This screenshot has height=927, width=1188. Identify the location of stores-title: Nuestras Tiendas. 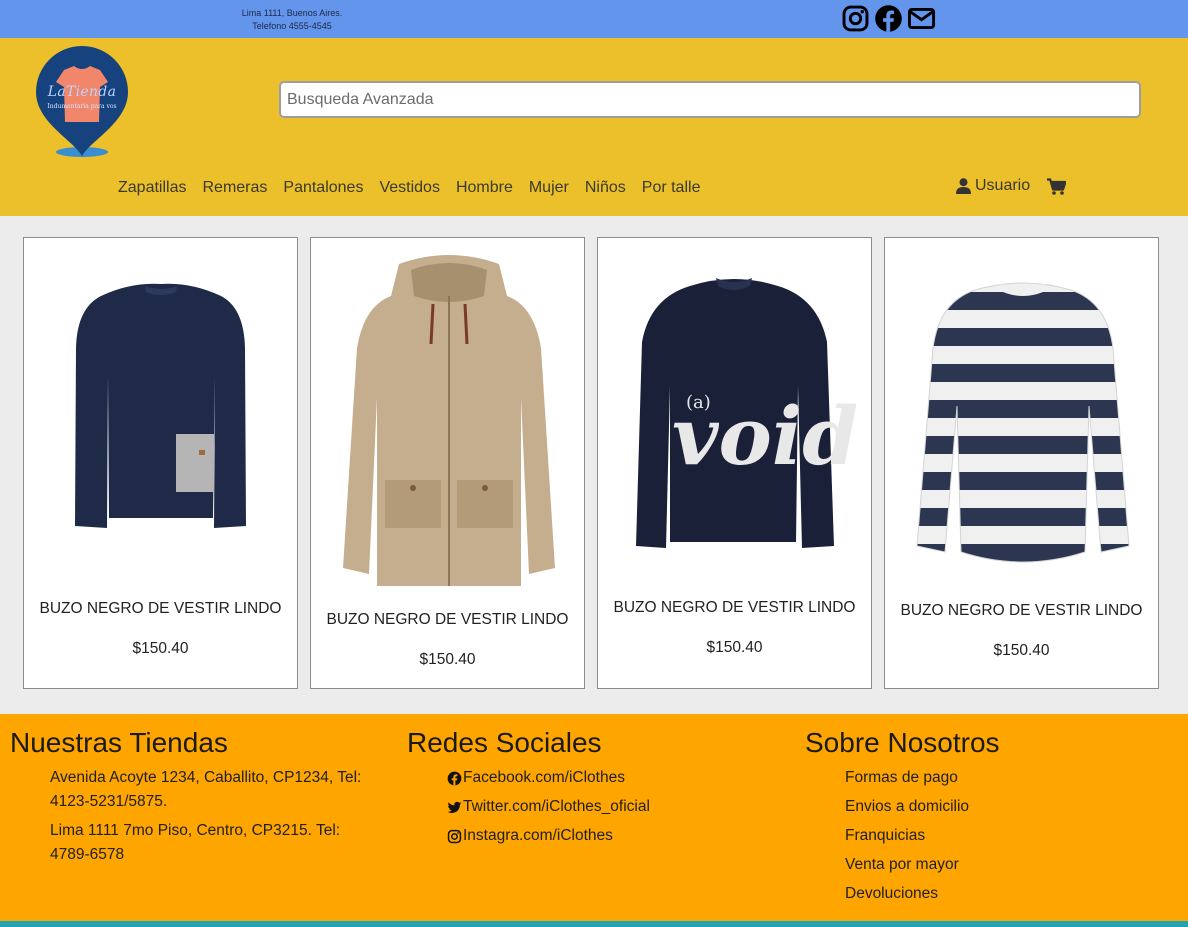
(119, 742).